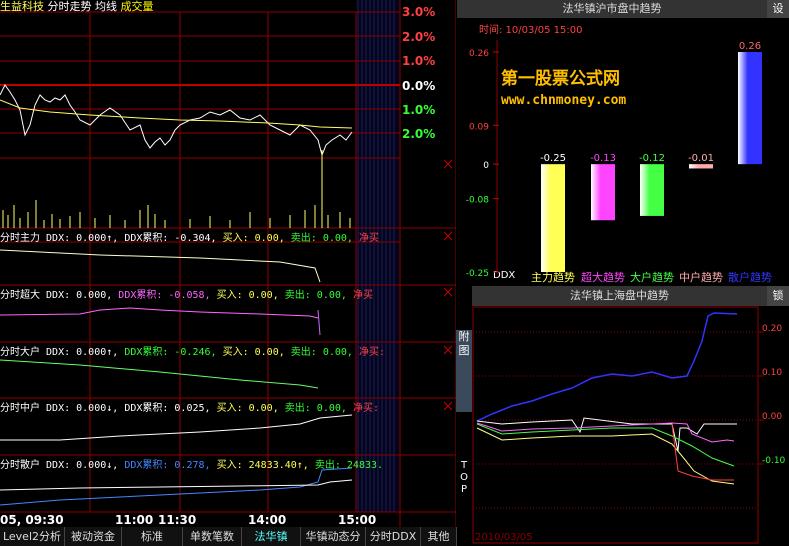 The width and height of the screenshot is (789, 546). Describe the element at coordinates (603, 277) in the screenshot. I see `bar-category-label: 超大趋势` at that location.